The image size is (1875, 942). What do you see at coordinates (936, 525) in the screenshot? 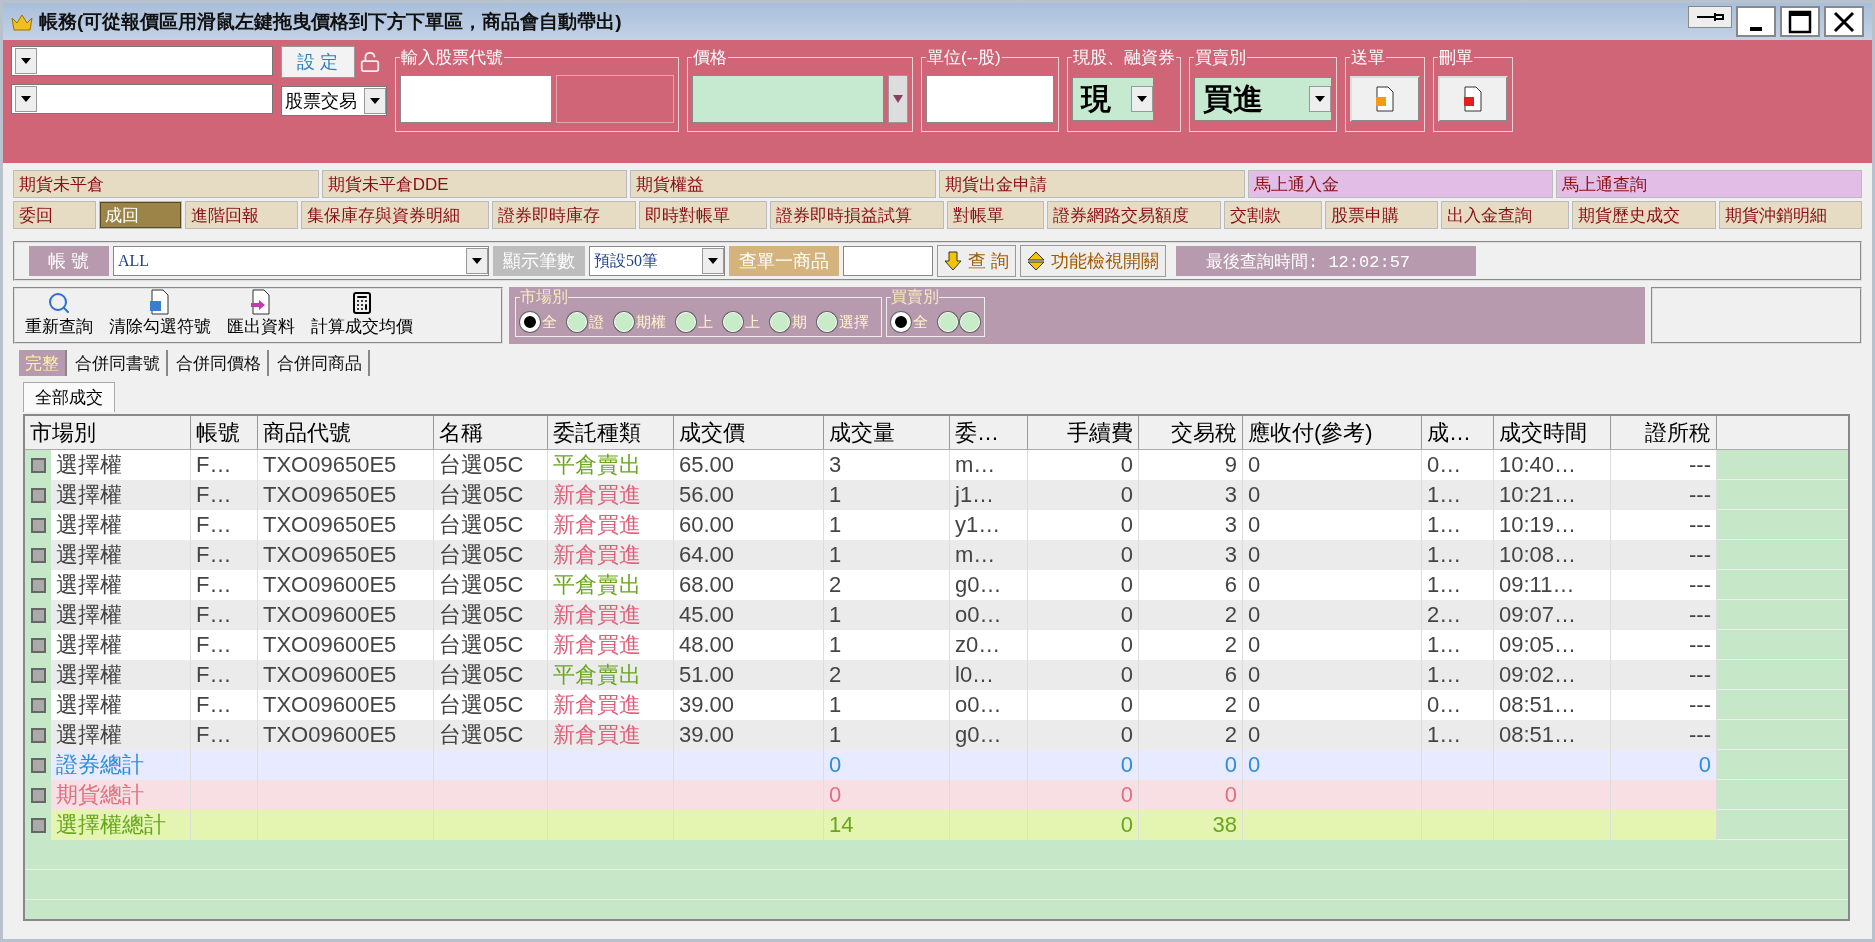
I see `table-row: 選擇權 F… TXO09650E5 台選05C 新倉買進 60.00 1 y1… 0 3 0 1… 10:19… ---` at bounding box center [936, 525].